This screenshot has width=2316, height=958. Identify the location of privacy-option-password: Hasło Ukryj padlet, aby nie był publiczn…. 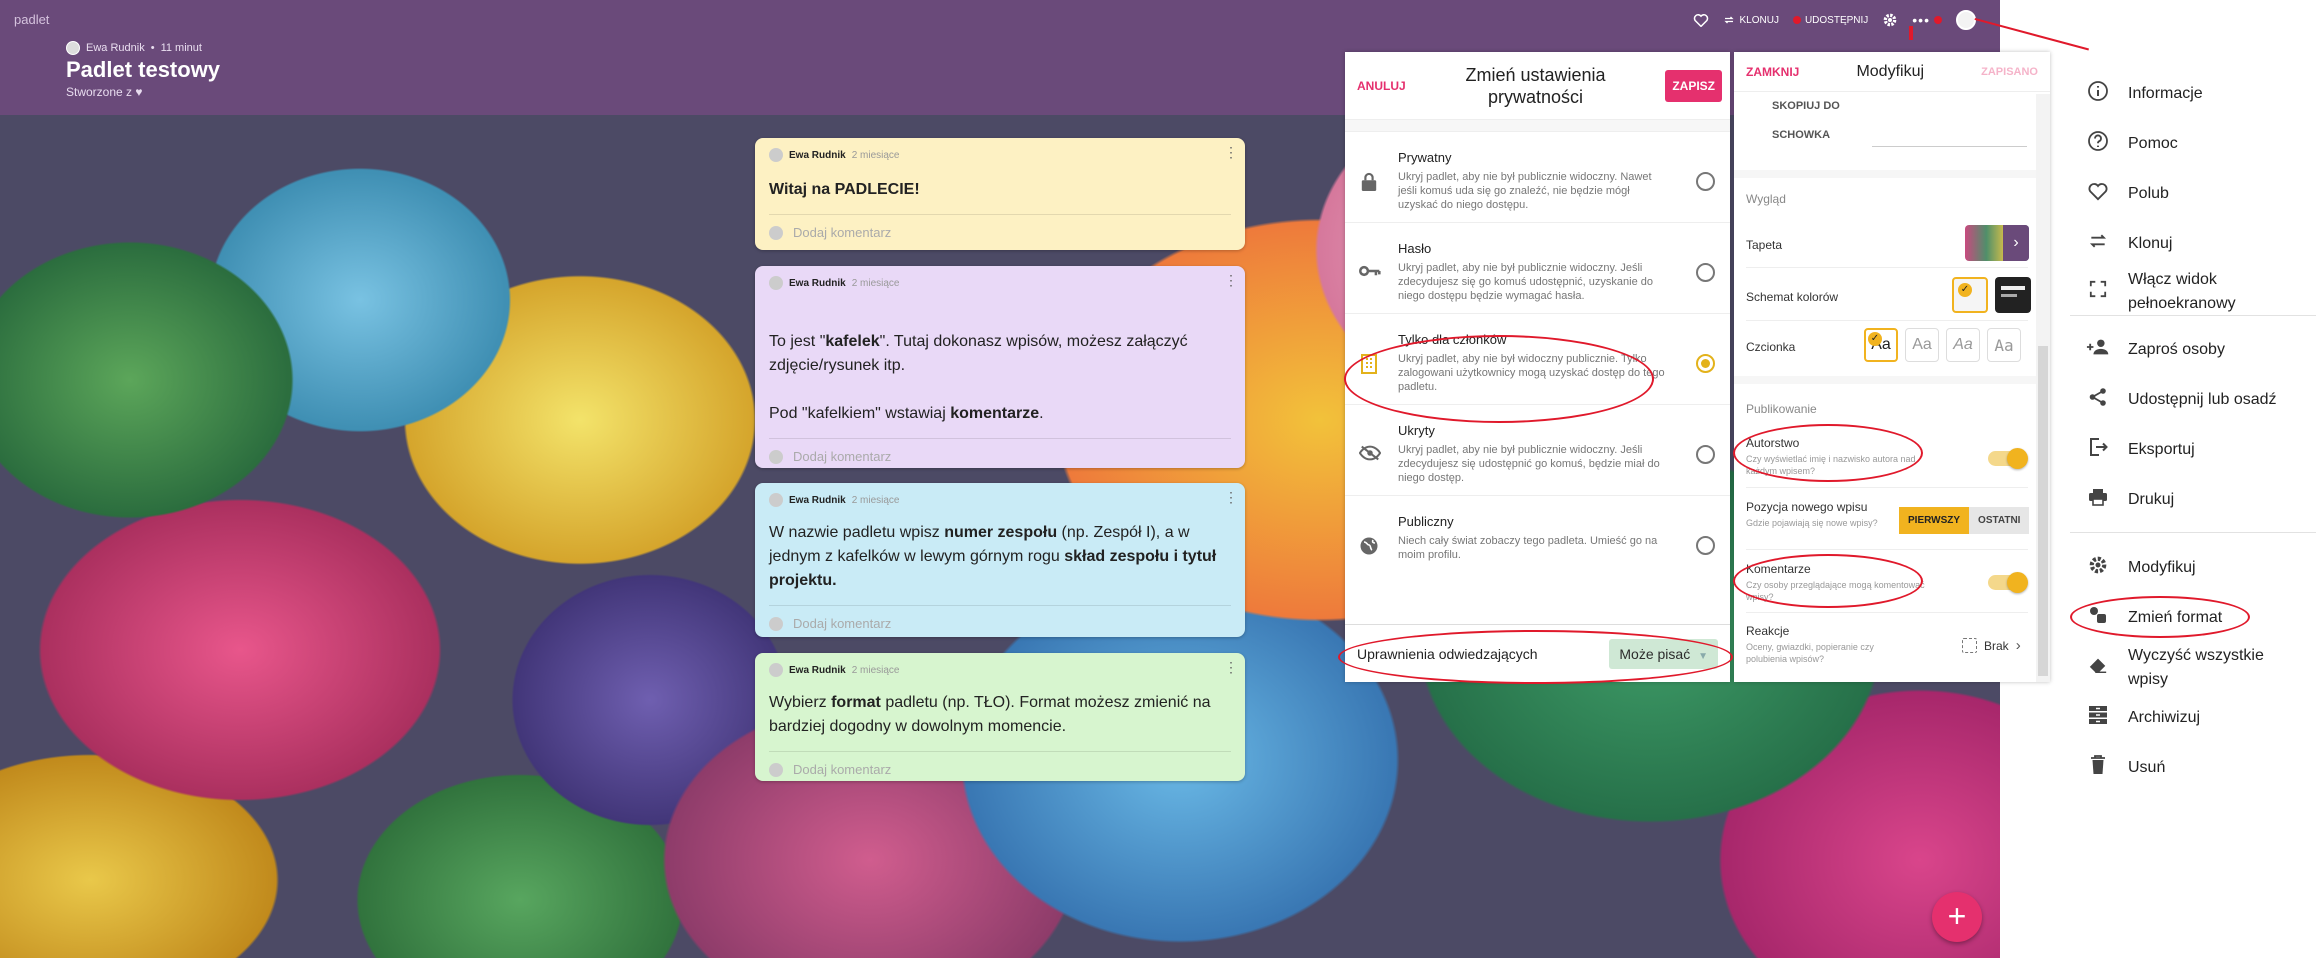
(1537, 268).